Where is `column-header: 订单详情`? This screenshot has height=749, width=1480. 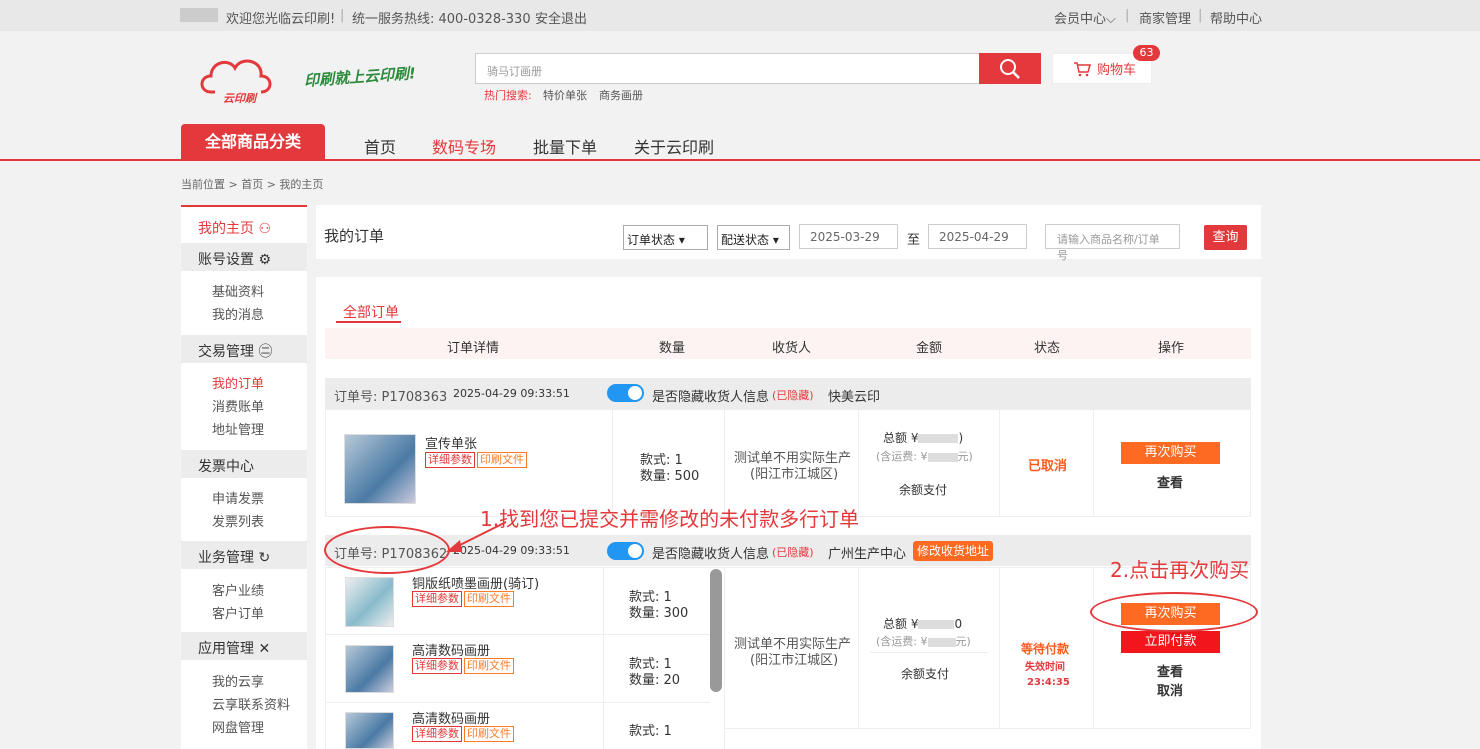 column-header: 订单详情 is located at coordinates (473, 348).